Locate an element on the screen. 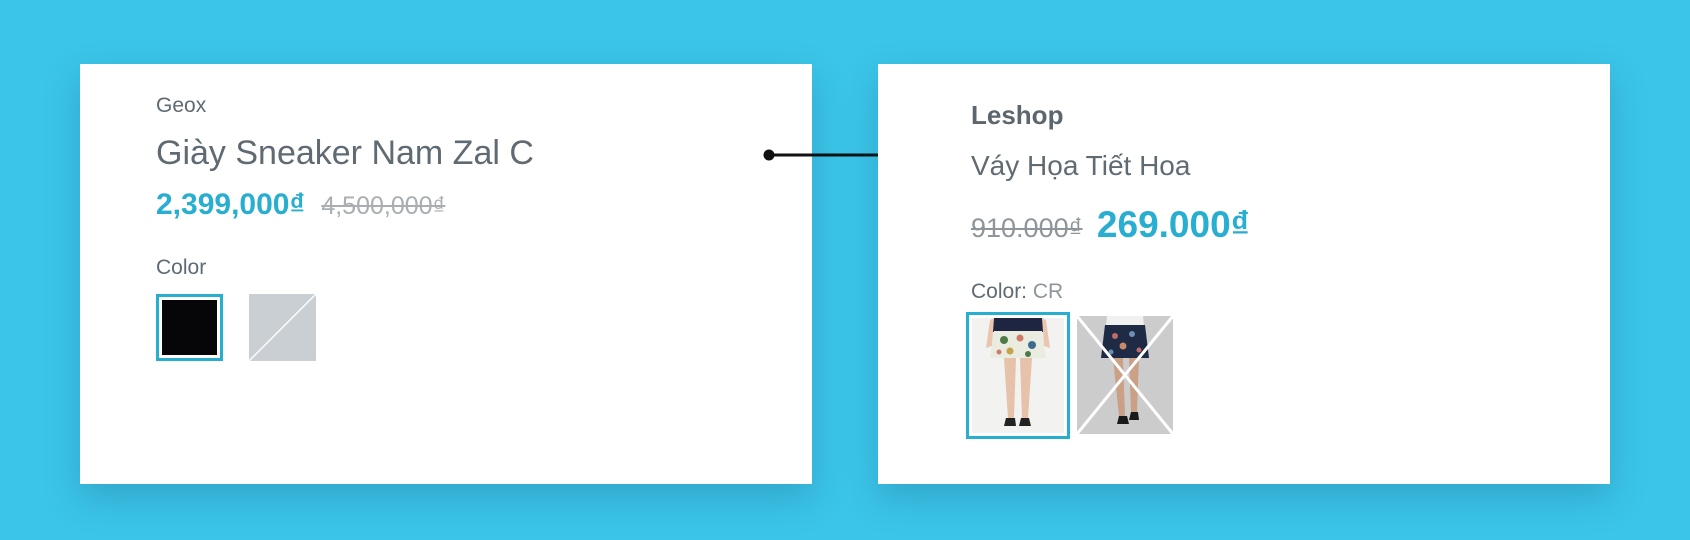 The height and width of the screenshot is (540, 1690). price-row: 2,399,000₫ 4,500,000₫ is located at coordinates (300, 205).